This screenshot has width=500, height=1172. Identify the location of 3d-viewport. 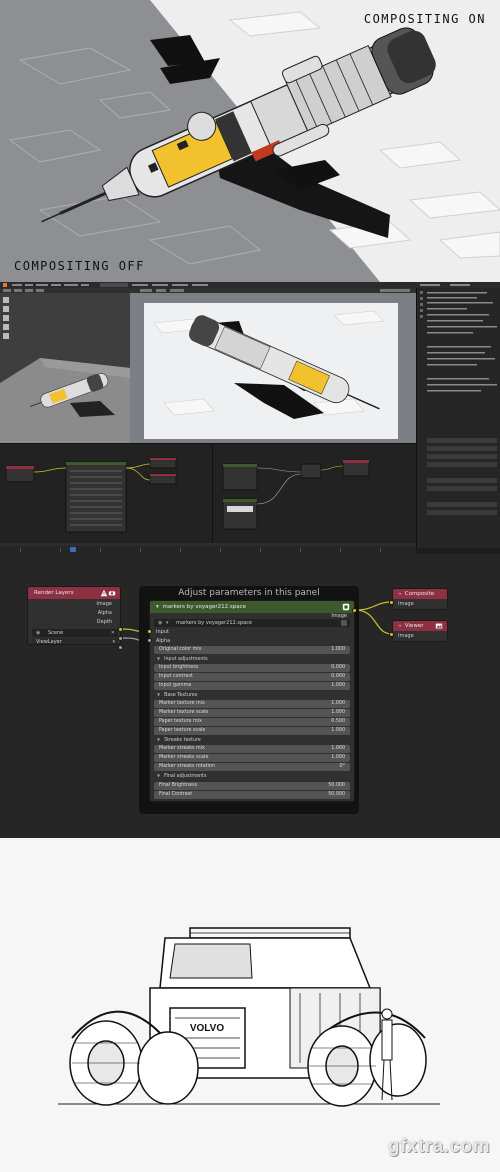
(65, 368).